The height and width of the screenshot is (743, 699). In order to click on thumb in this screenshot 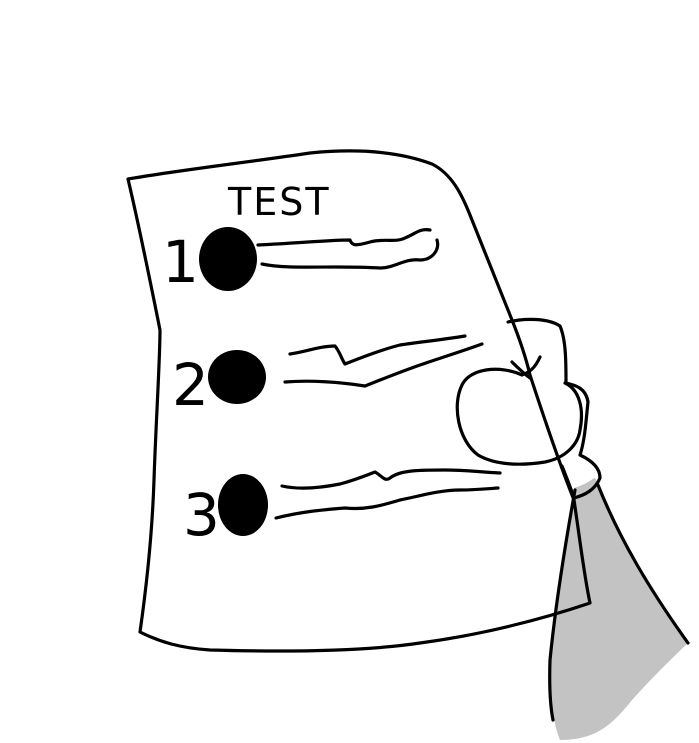, I will do `click(519, 410)`.